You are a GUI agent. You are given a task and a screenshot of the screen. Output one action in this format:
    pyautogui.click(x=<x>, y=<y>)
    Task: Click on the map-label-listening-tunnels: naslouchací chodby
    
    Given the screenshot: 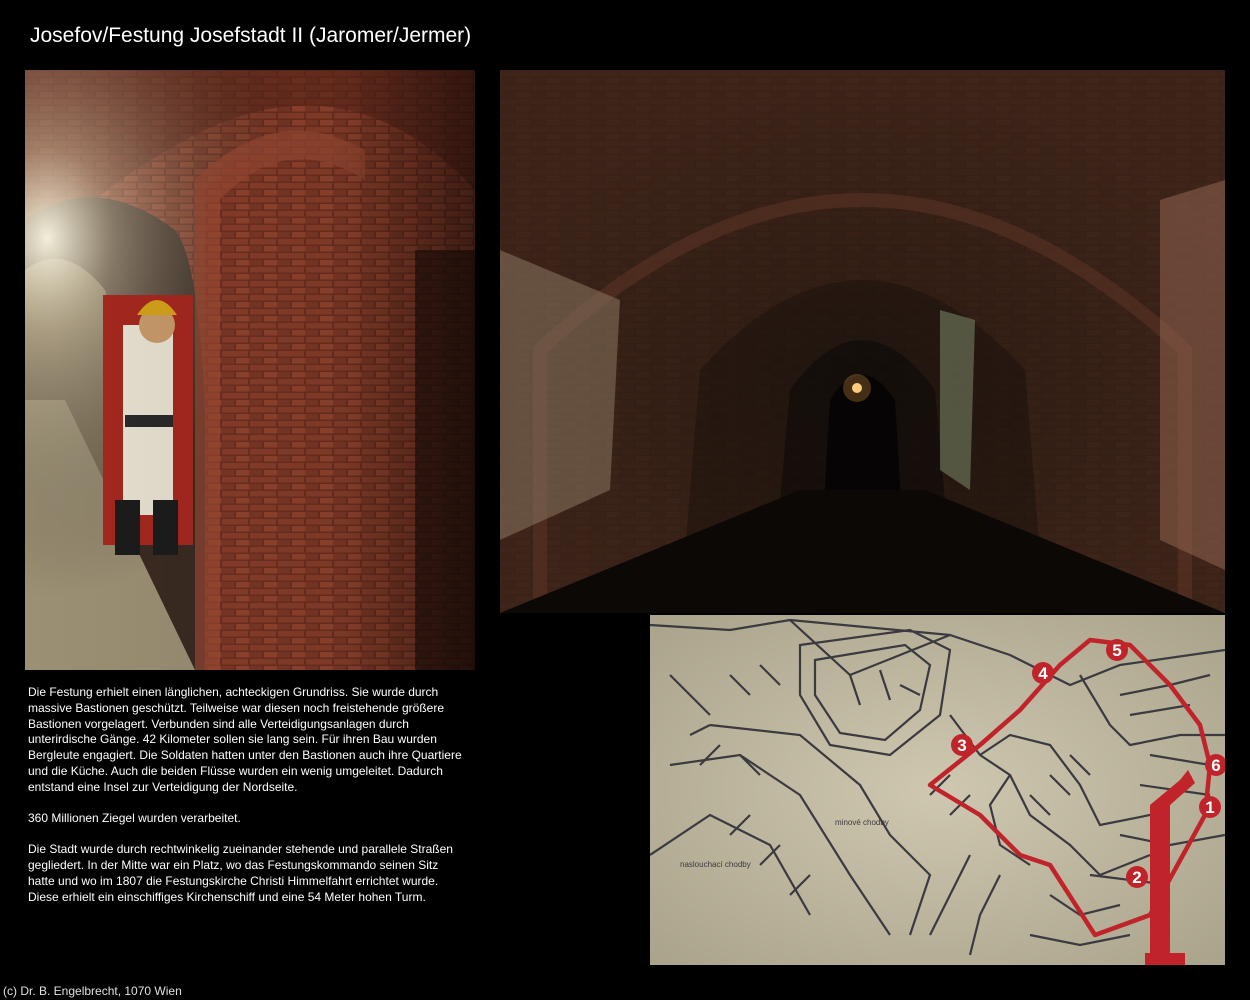 What is the action you would take?
    pyautogui.click(x=715, y=864)
    